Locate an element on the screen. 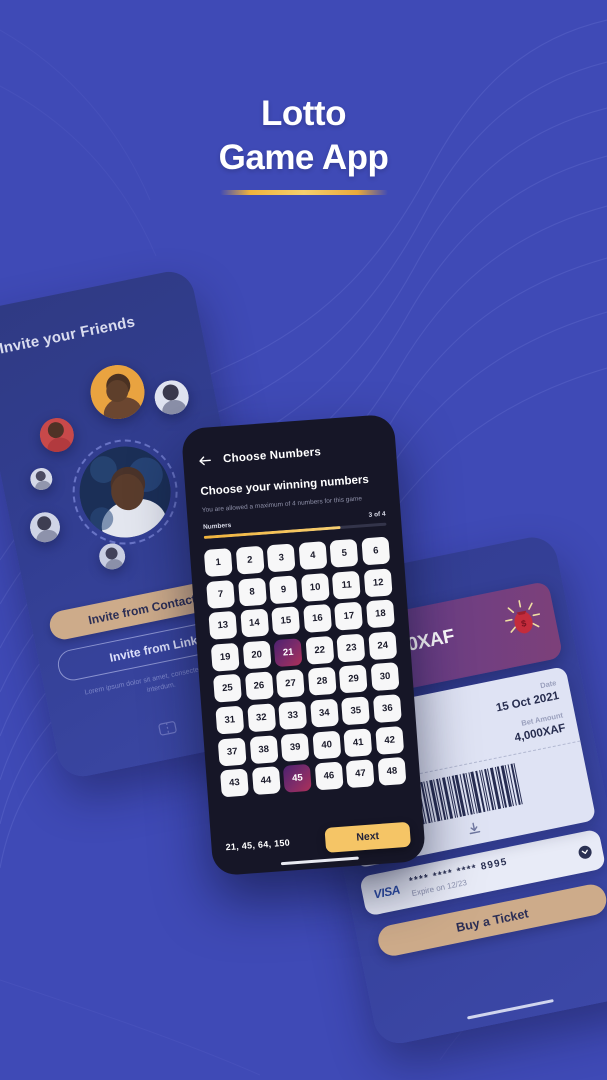 Image resolution: width=607 pixels, height=1080 pixels. number-cell-35: 35 is located at coordinates (356, 711).